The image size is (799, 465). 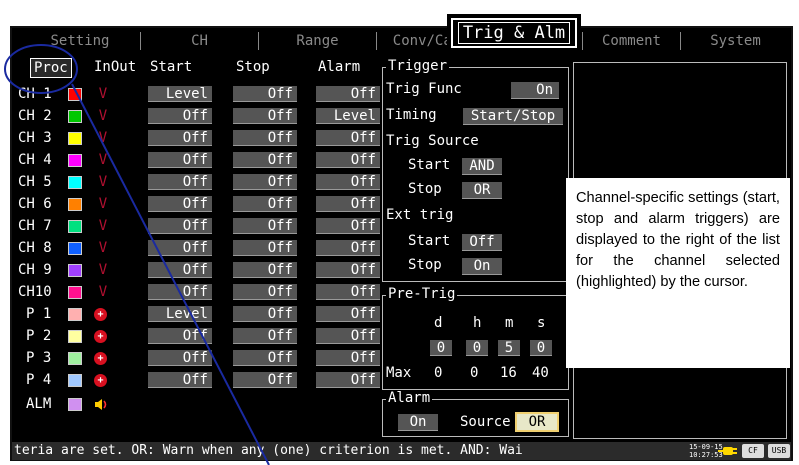 I want to click on channel-row: CH 2 V Off Off Level, so click(x=203, y=116).